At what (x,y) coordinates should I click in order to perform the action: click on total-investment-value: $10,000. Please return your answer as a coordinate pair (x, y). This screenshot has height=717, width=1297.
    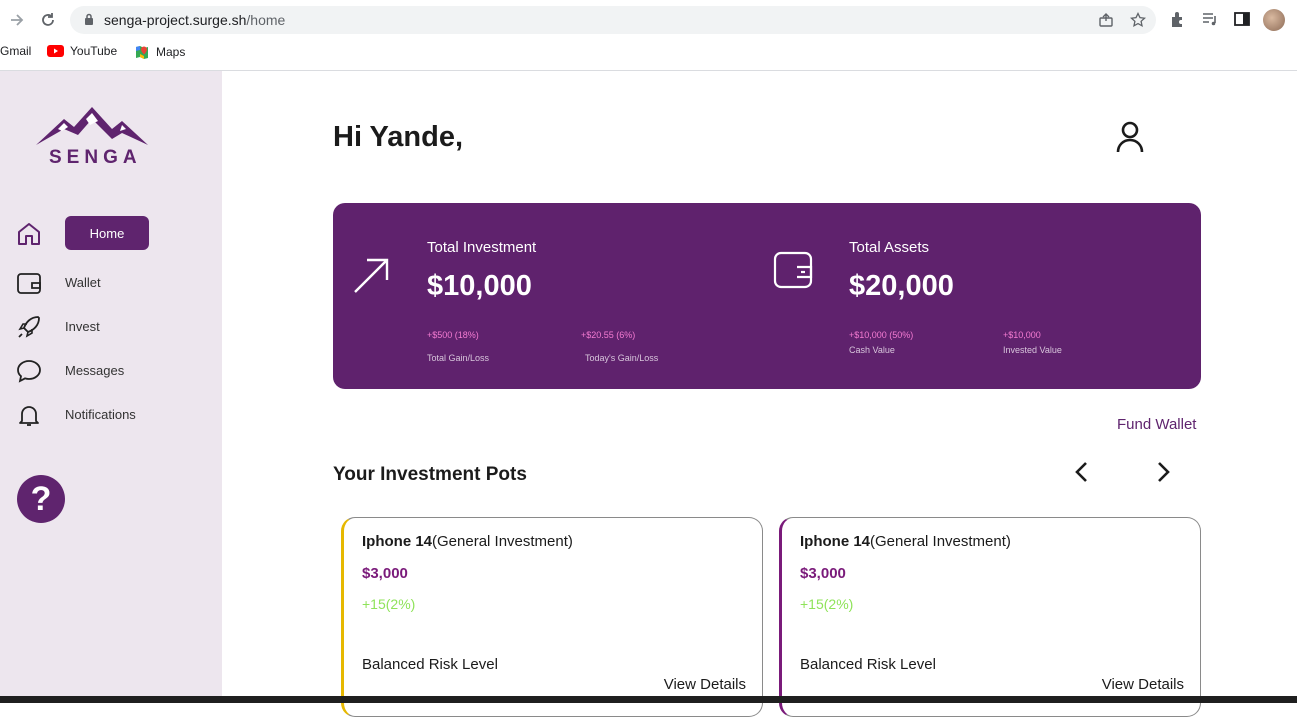
    Looking at the image, I should click on (479, 286).